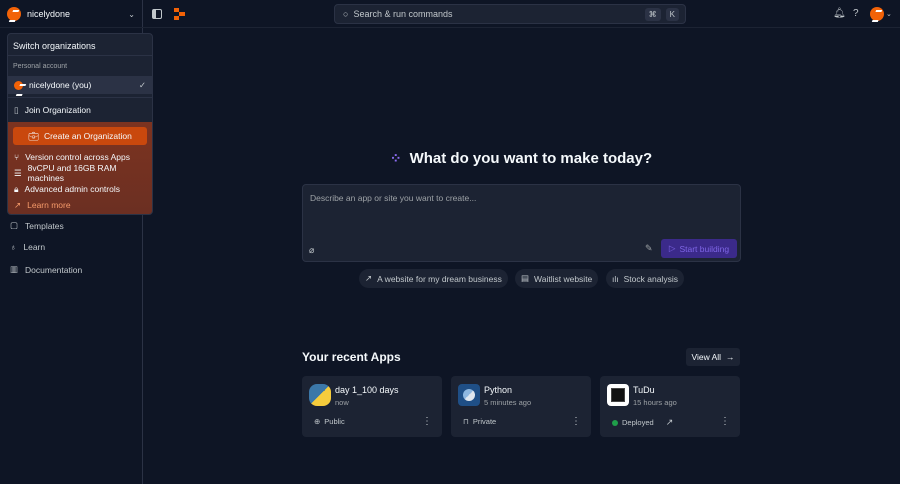 This screenshot has width=900, height=484. I want to click on app-name: Python, so click(498, 390).